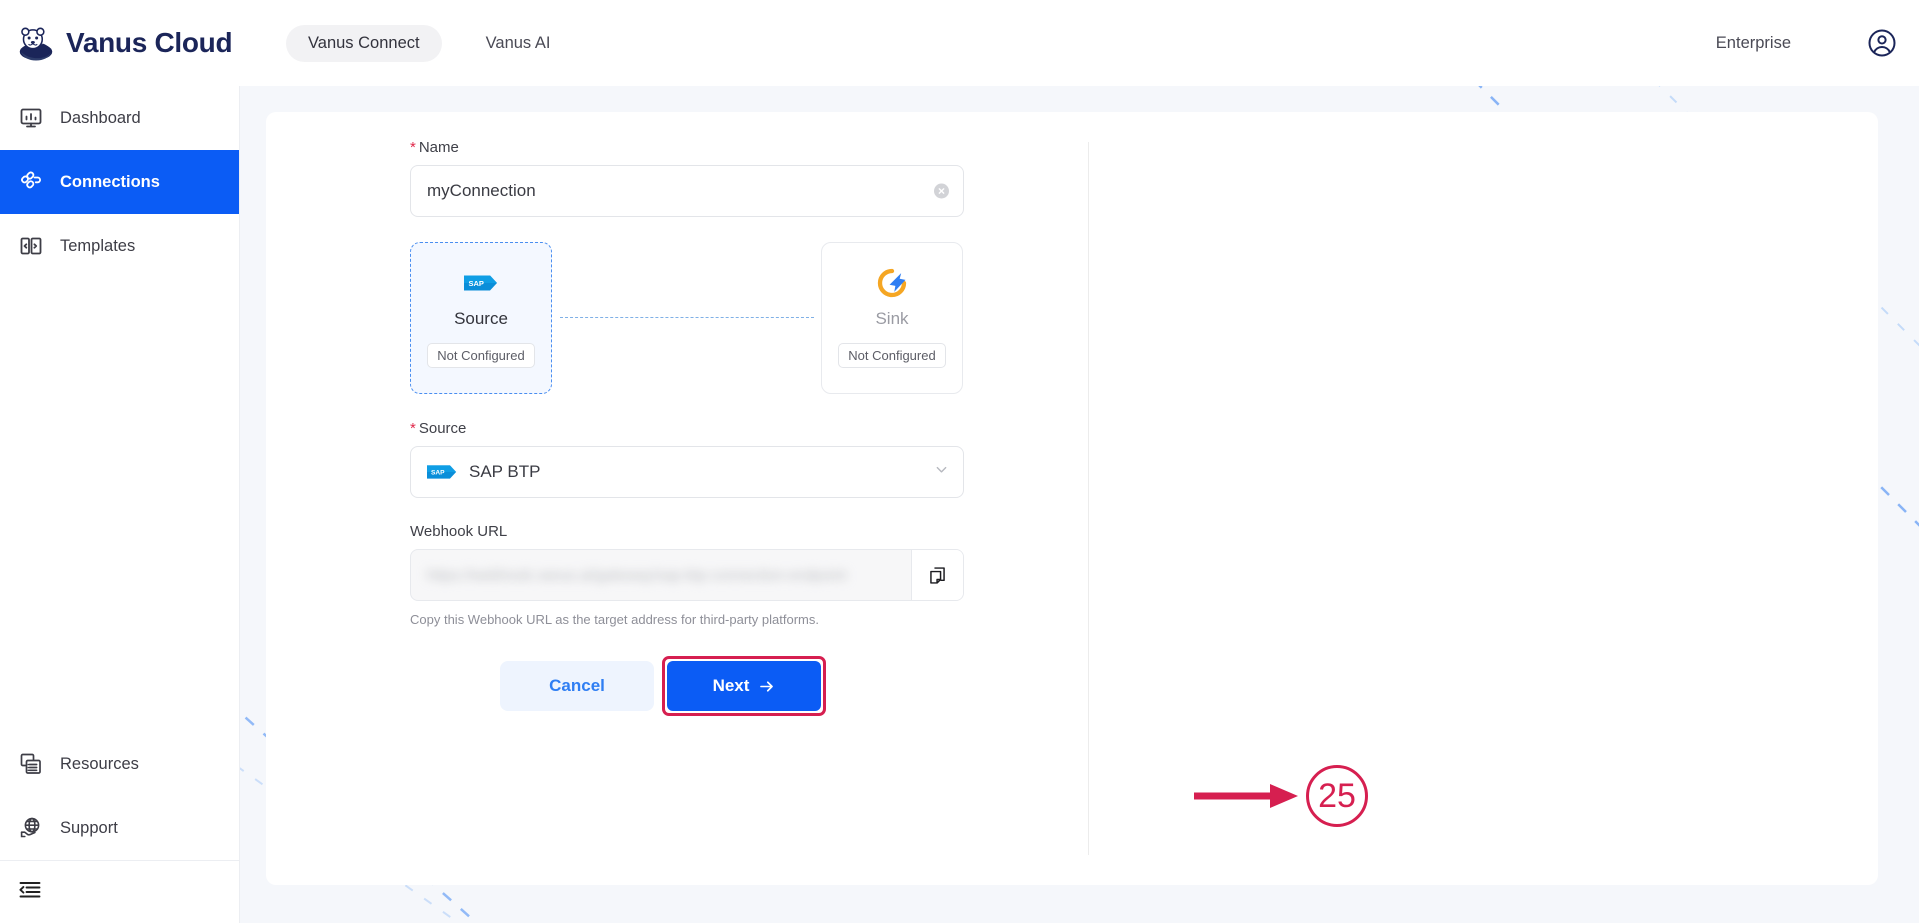 Image resolution: width=1919 pixels, height=923 pixels. I want to click on sidebar-item-label: Templates, so click(98, 245).